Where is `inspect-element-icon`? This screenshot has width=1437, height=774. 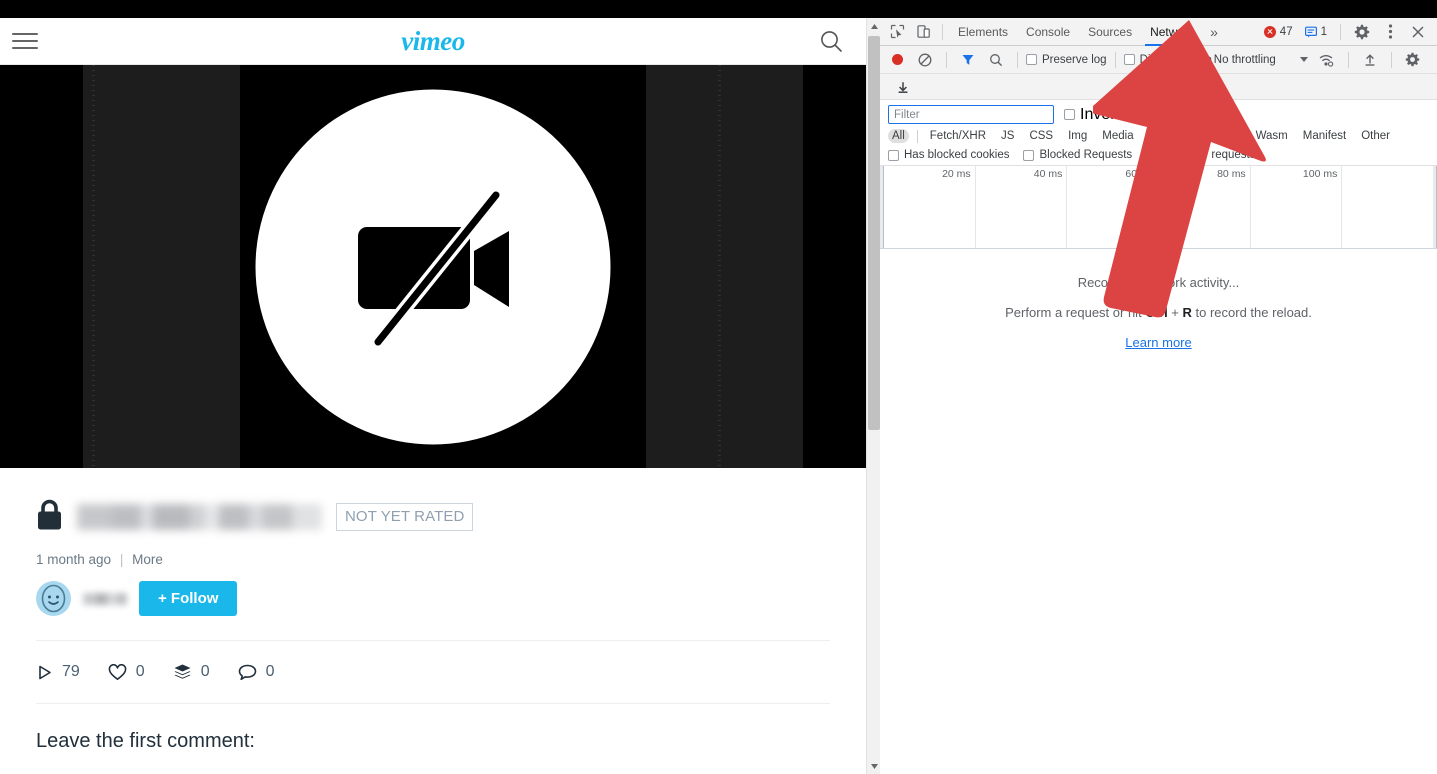 inspect-element-icon is located at coordinates (897, 32).